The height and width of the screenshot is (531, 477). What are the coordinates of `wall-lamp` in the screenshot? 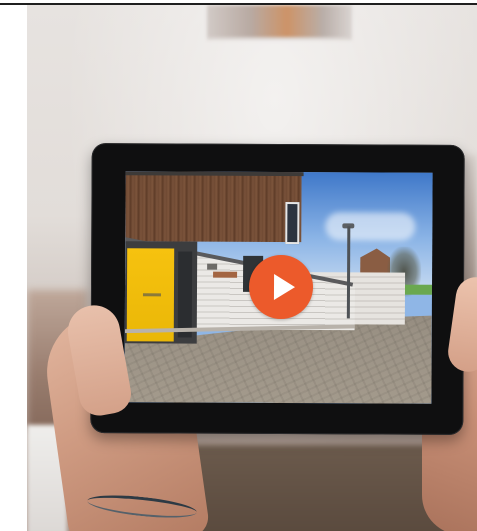 It's located at (212, 266).